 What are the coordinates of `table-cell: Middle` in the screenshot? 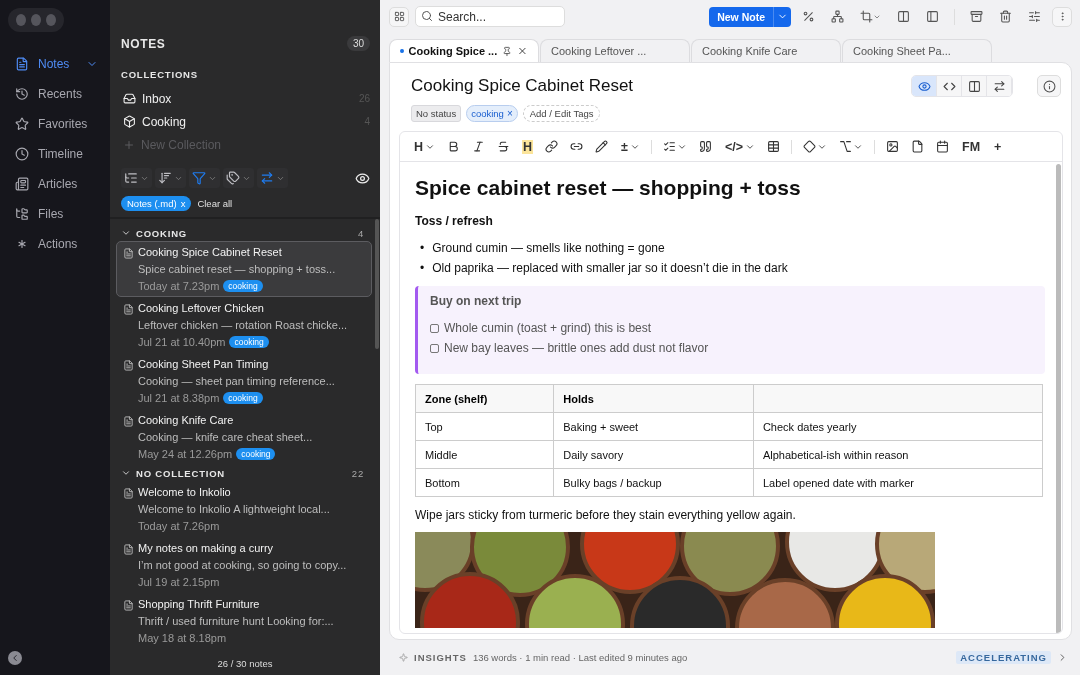 It's located at (484, 454).